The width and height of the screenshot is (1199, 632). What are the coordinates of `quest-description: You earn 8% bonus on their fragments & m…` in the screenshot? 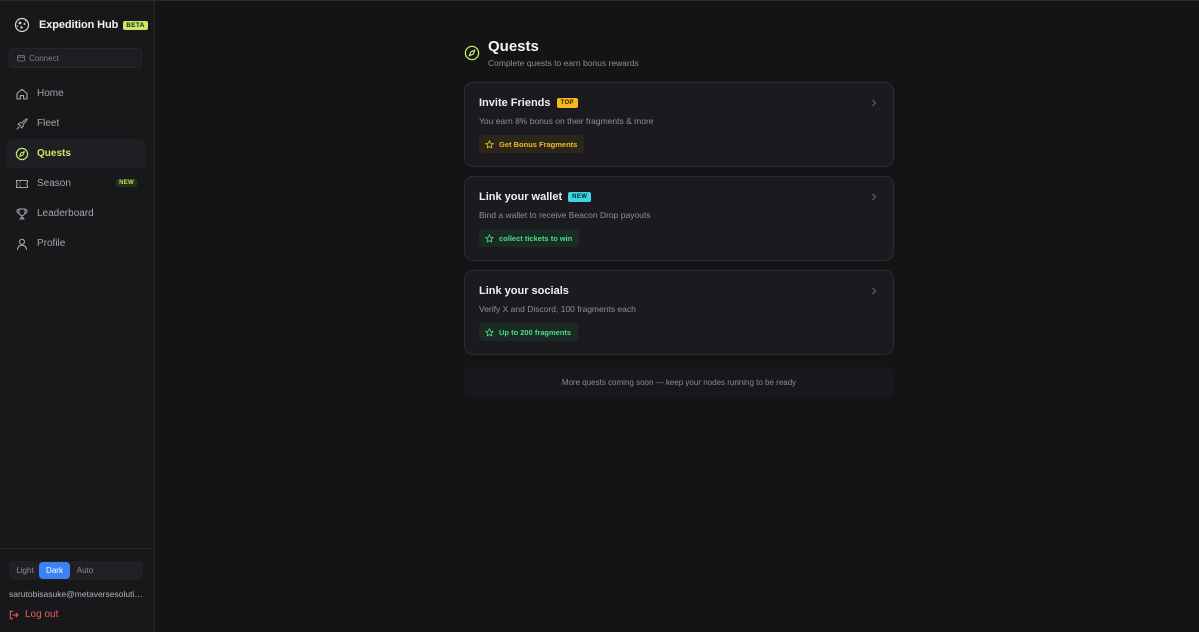 It's located at (566, 121).